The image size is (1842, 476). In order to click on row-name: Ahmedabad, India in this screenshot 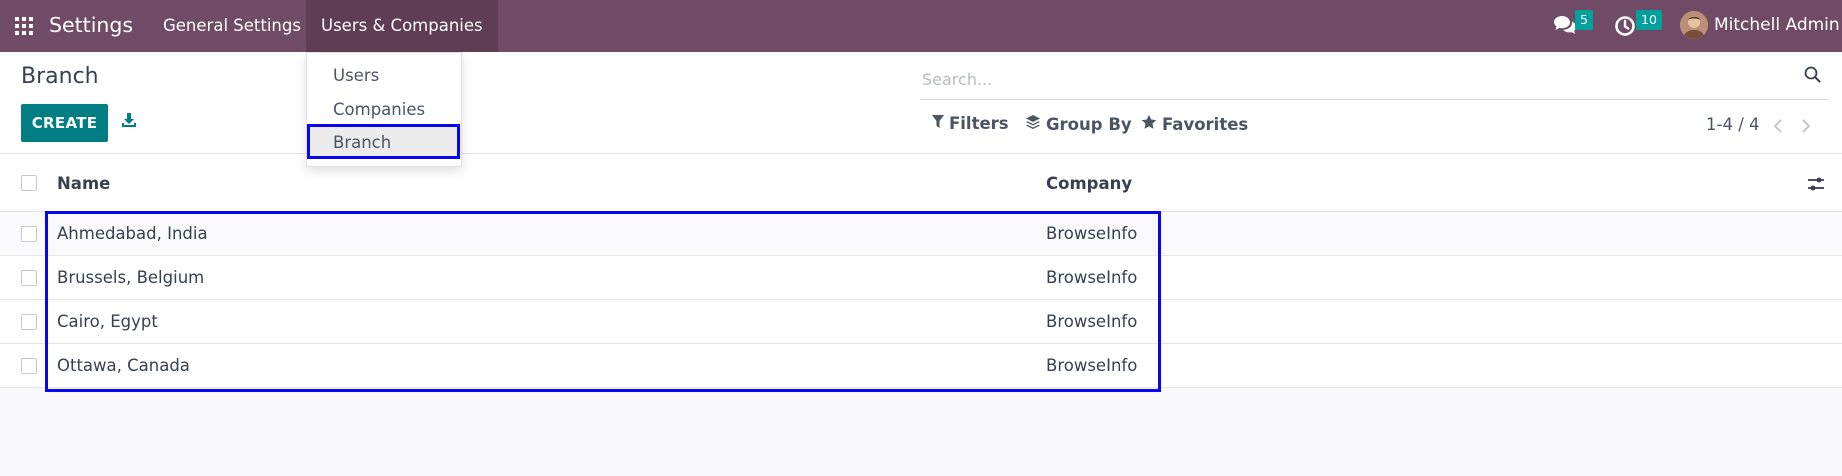, I will do `click(132, 233)`.